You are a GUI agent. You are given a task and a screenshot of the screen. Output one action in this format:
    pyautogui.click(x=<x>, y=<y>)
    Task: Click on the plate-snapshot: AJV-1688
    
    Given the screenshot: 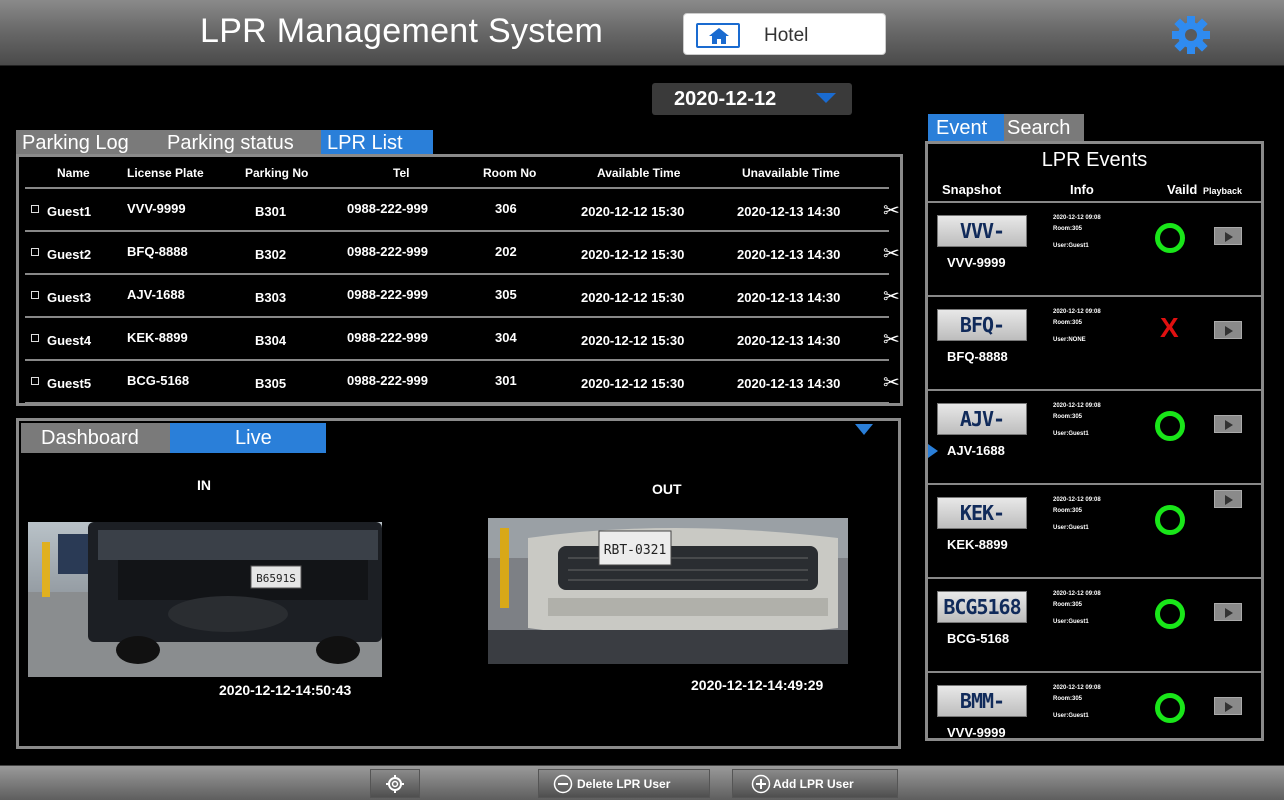 What is the action you would take?
    pyautogui.click(x=982, y=419)
    